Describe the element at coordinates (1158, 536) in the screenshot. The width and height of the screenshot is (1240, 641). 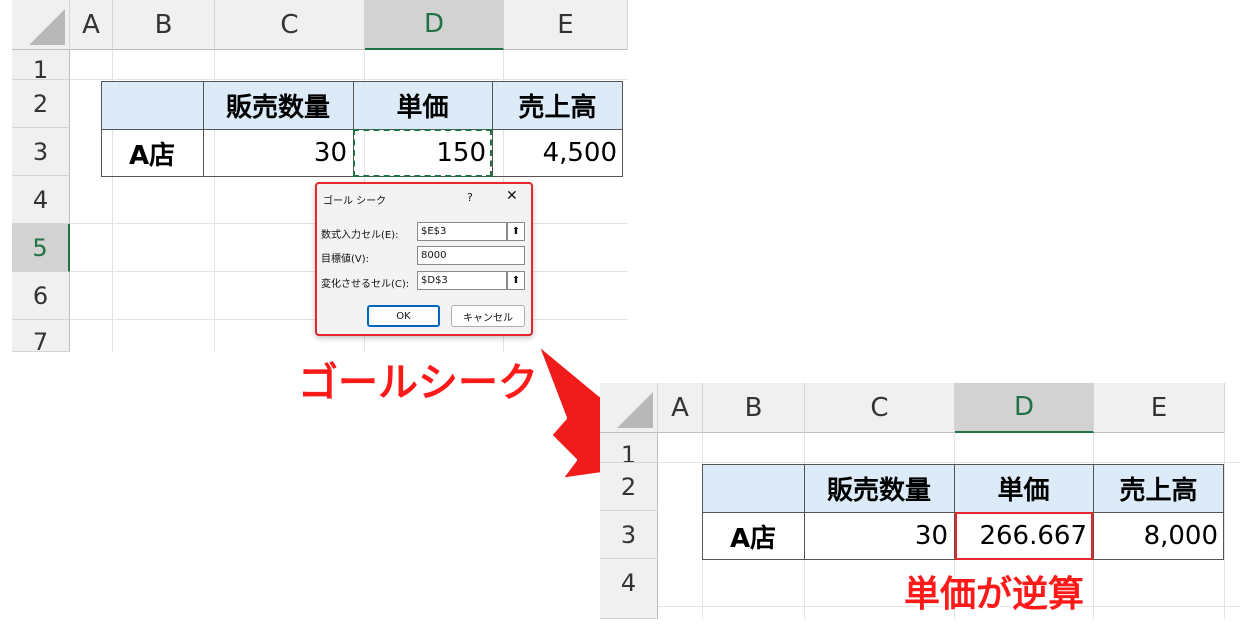
I see `cell-sales: 8,000` at that location.